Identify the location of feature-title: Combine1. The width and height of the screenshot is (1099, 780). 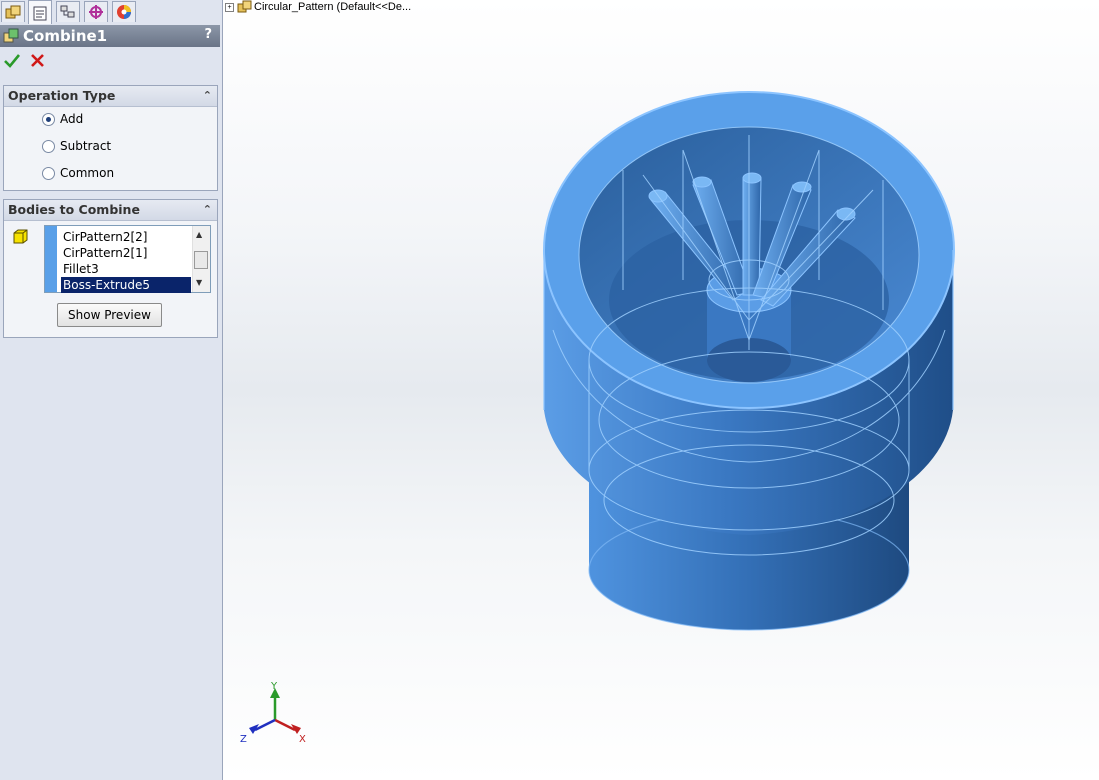
(65, 36).